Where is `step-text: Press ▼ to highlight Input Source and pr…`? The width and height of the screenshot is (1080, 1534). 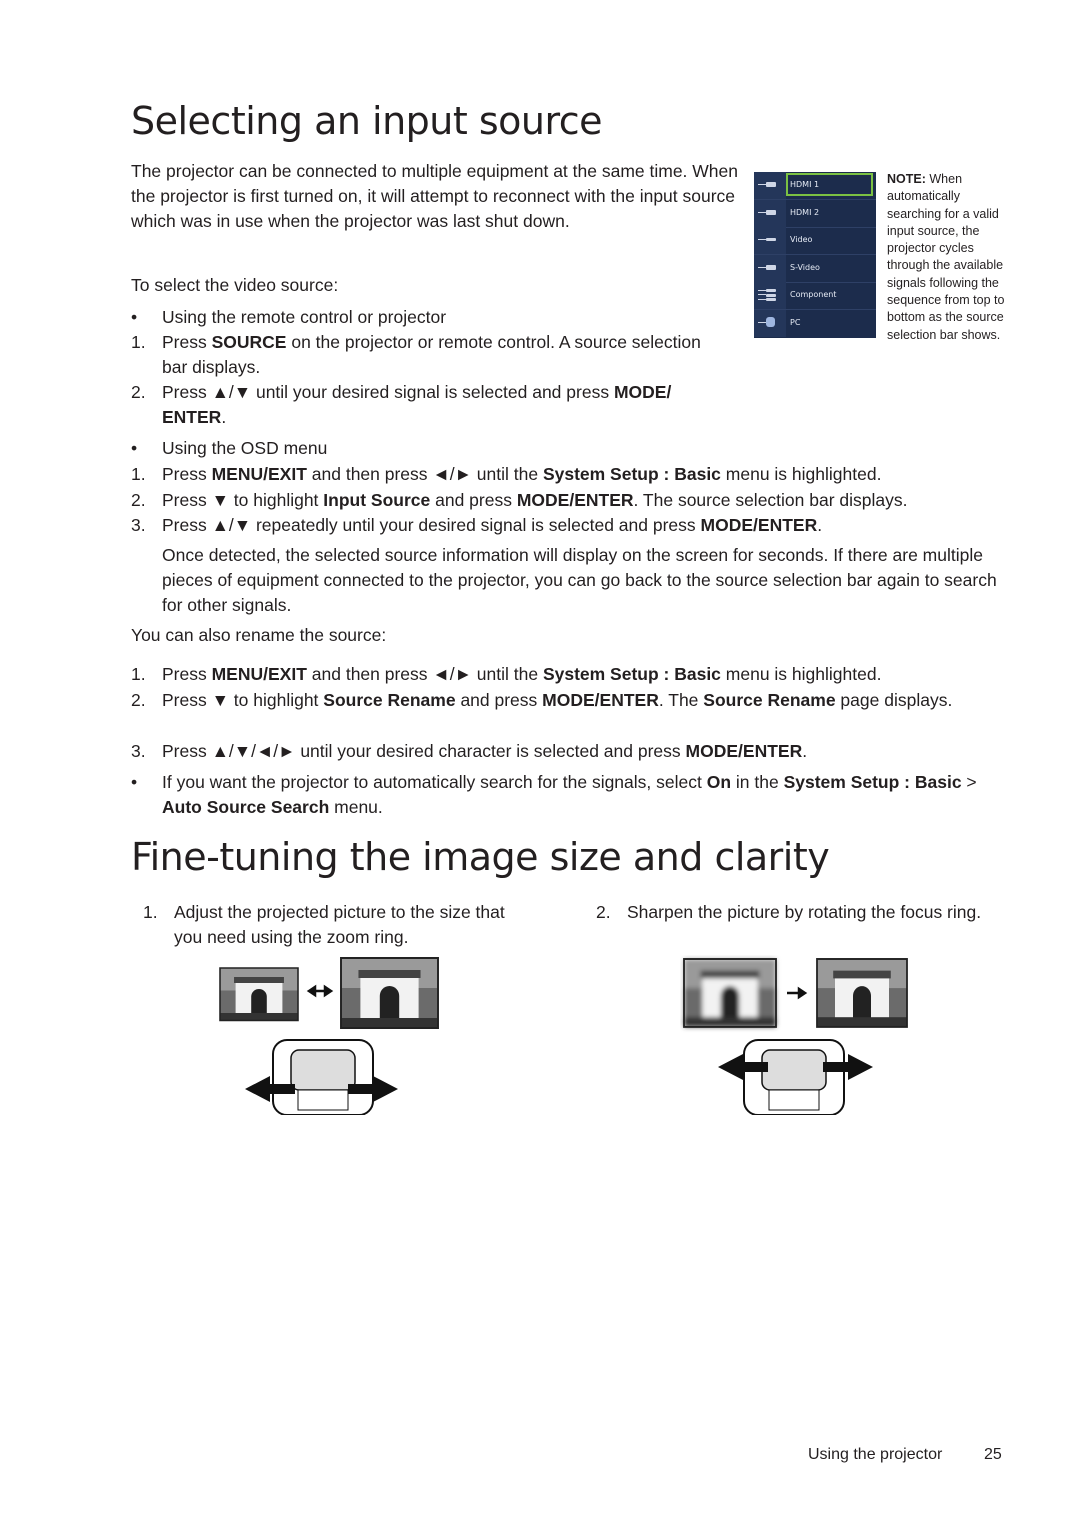 step-text: Press ▼ to highlight Input Source and pr… is located at coordinates (535, 500).